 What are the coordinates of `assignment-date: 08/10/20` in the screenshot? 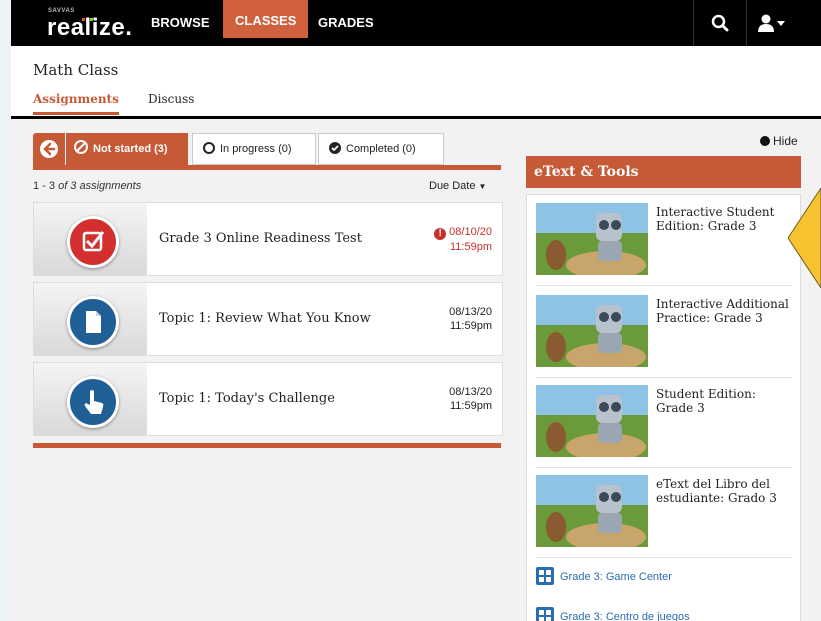 It's located at (470, 232).